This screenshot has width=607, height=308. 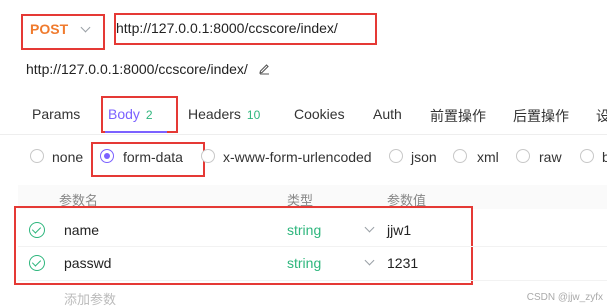 What do you see at coordinates (601, 116) in the screenshot?
I see `tab-settings: 设` at bounding box center [601, 116].